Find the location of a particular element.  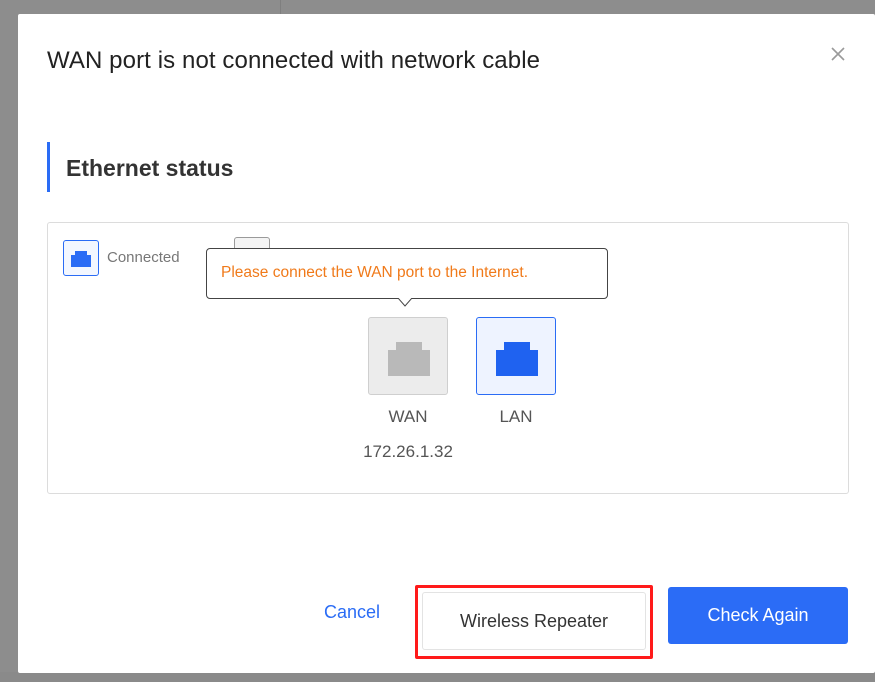

legend-connected-label: Connected is located at coordinates (143, 257).